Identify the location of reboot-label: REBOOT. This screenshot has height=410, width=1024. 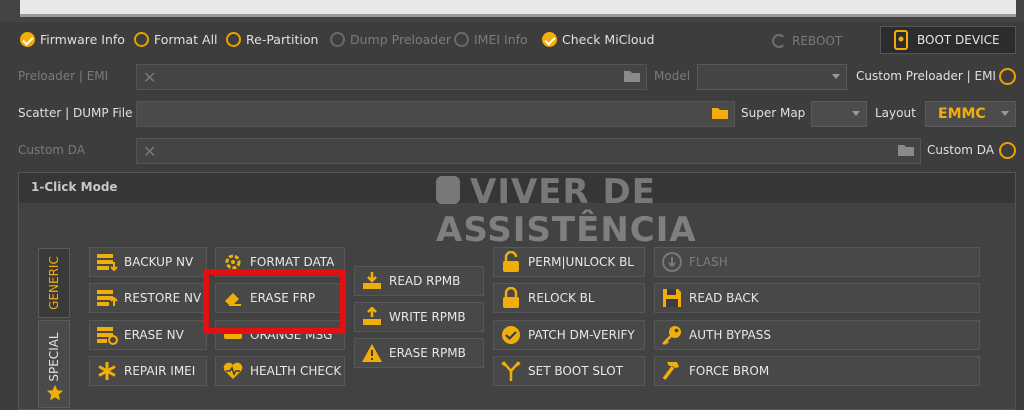
(817, 41).